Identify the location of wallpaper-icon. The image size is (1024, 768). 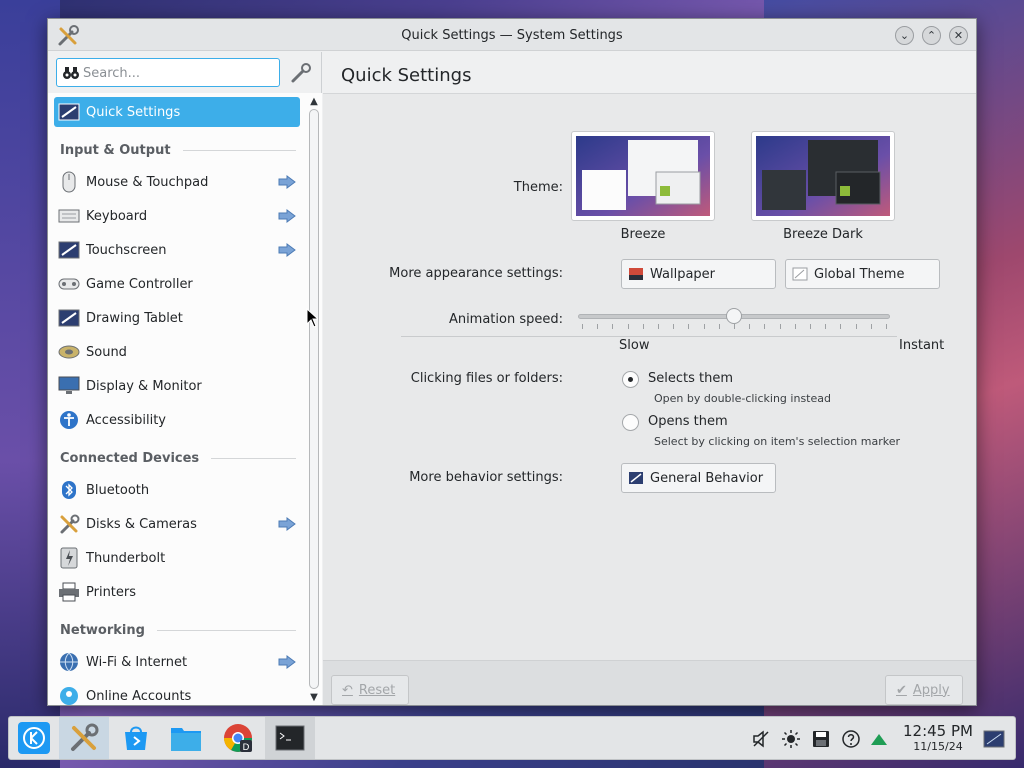
(636, 274).